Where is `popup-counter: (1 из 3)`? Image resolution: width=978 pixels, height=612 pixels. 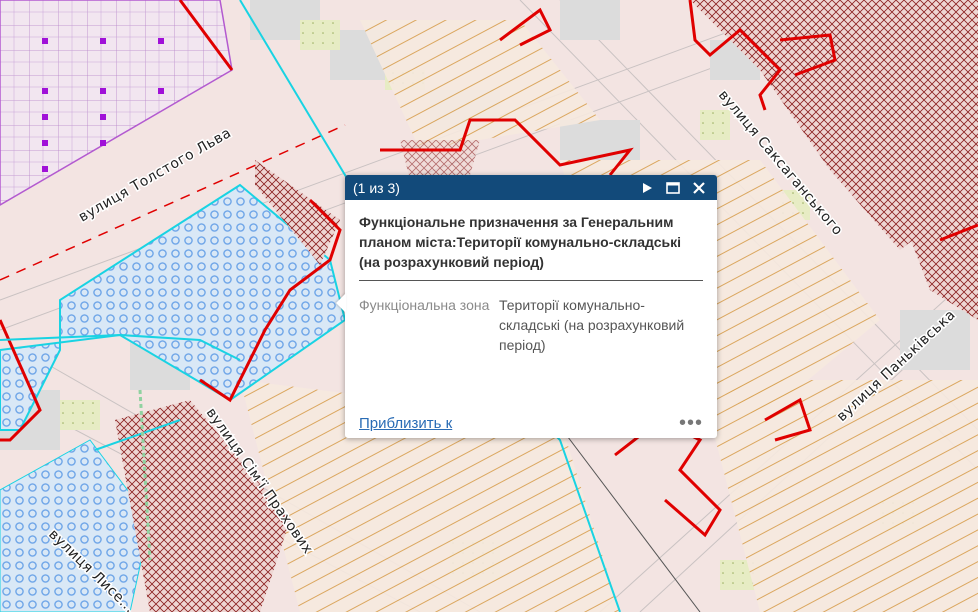 popup-counter: (1 из 3) is located at coordinates (376, 187).